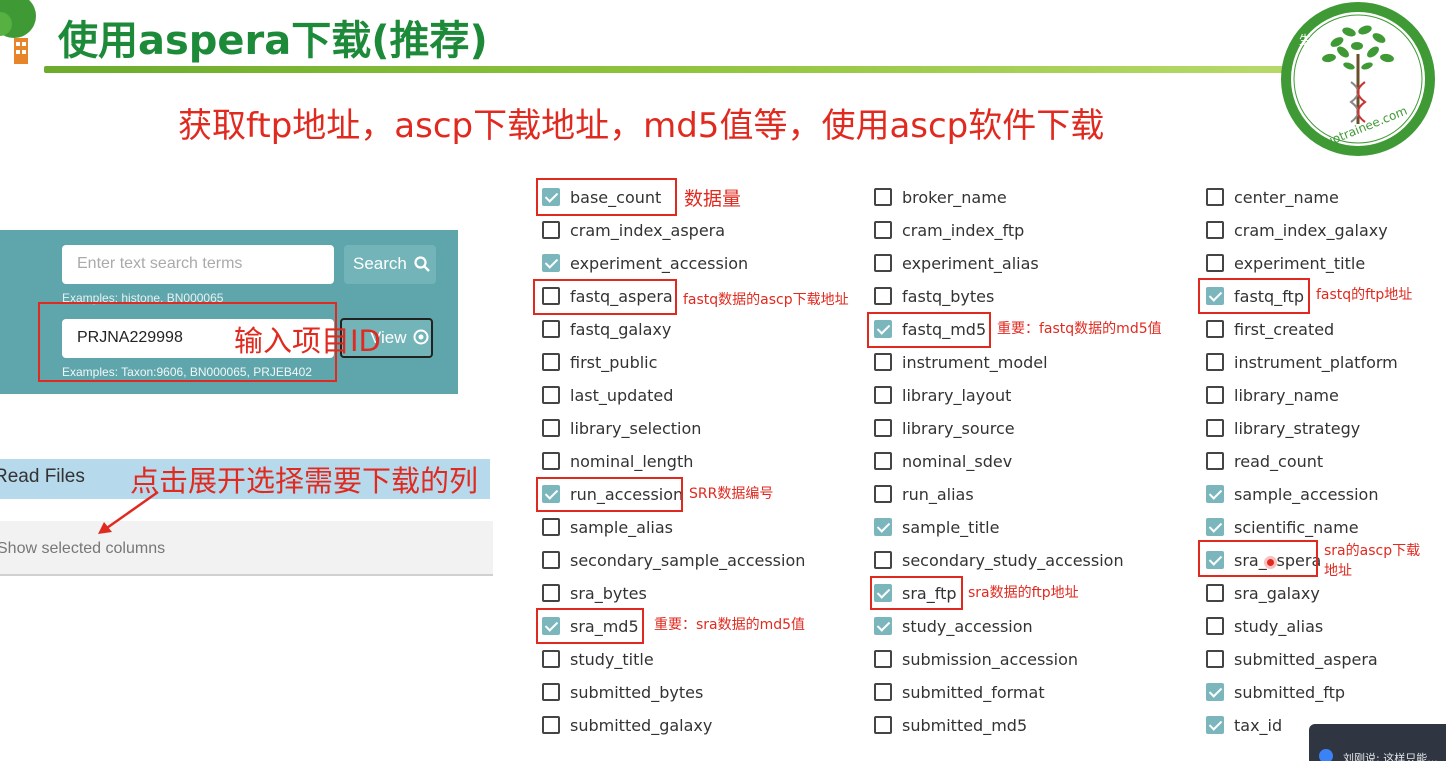  I want to click on column-option-library-name: library_name, so click(1272, 395).